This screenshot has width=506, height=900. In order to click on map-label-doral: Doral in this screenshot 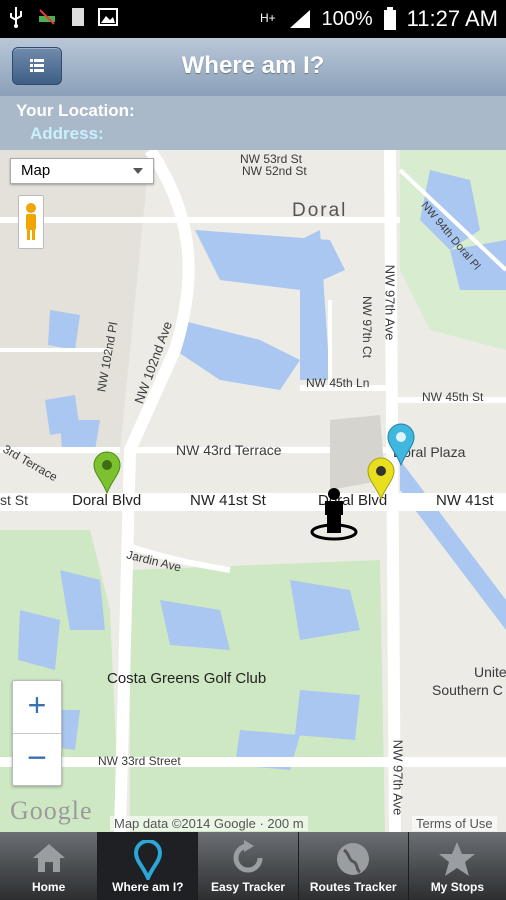, I will do `click(320, 210)`.